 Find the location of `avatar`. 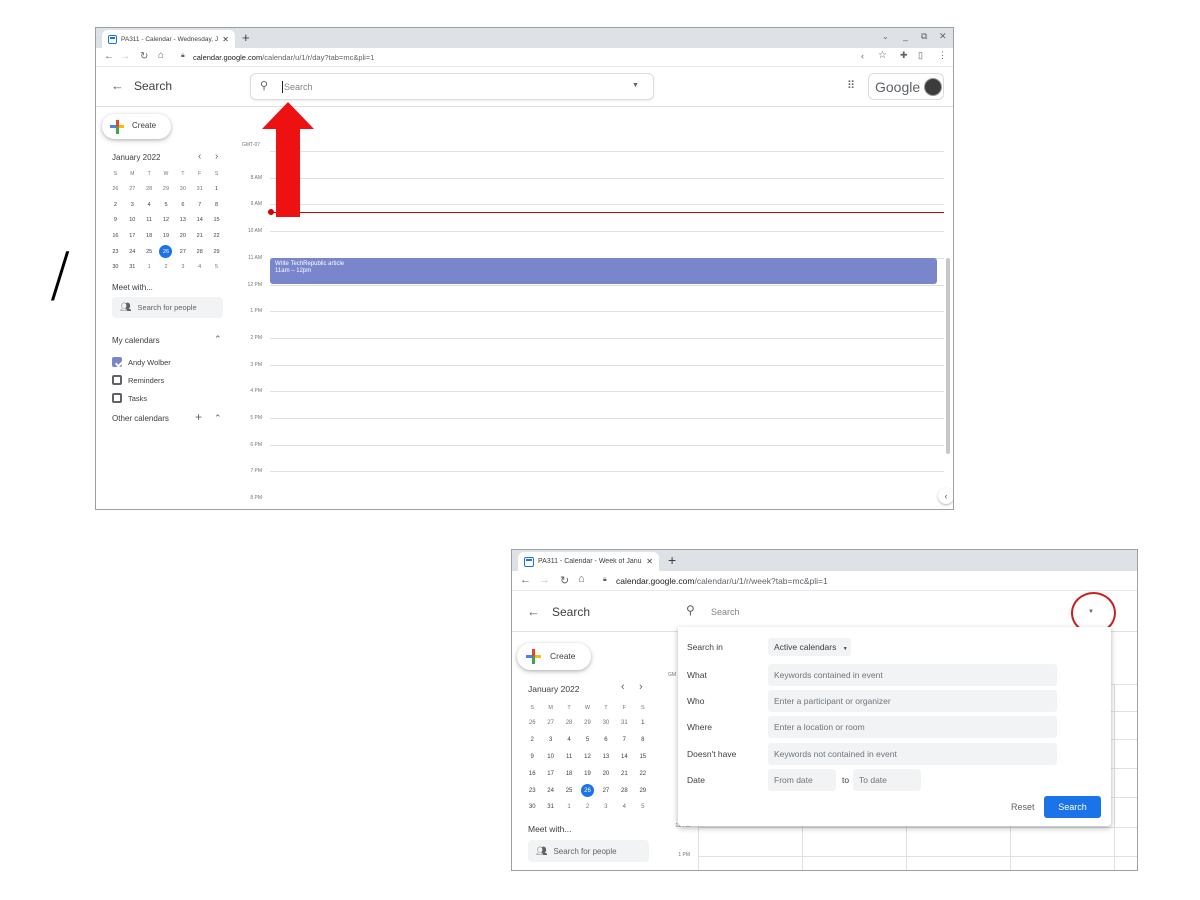

avatar is located at coordinates (933, 87).